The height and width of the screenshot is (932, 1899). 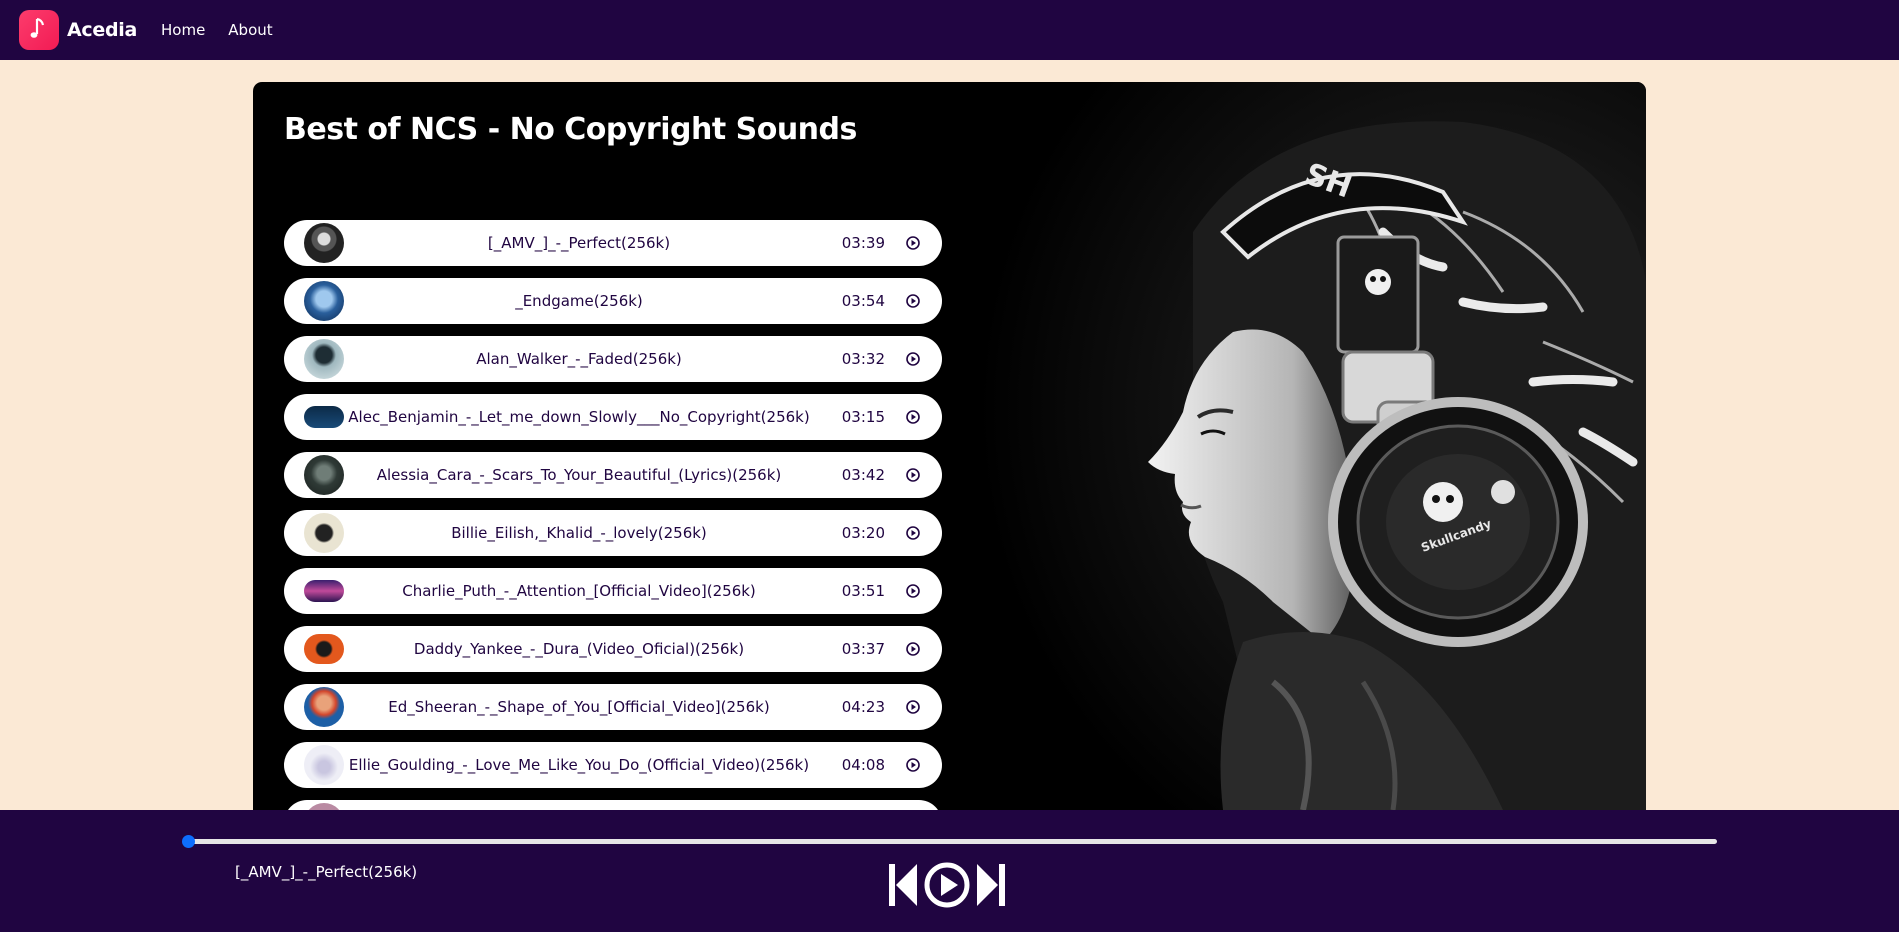 What do you see at coordinates (863, 765) in the screenshot?
I see `song-duration: 04:08` at bounding box center [863, 765].